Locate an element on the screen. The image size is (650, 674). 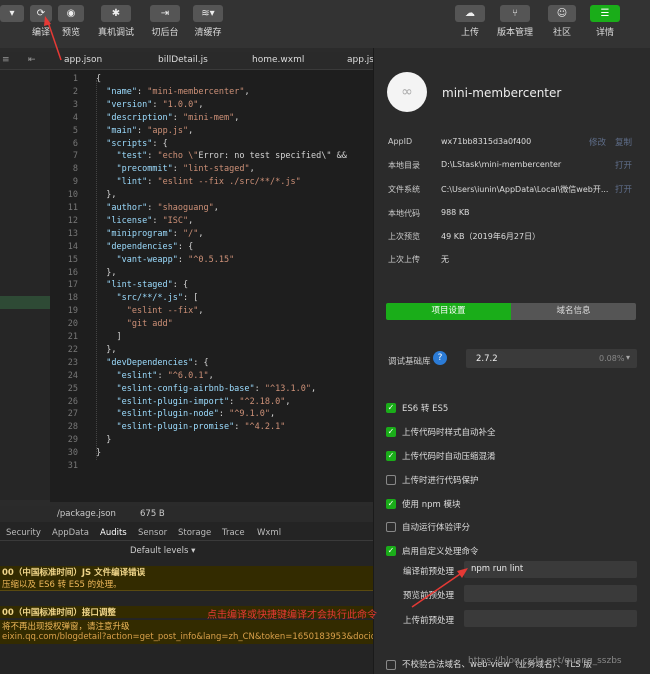
code-line: "scripts": { is located at coordinates (137, 143).